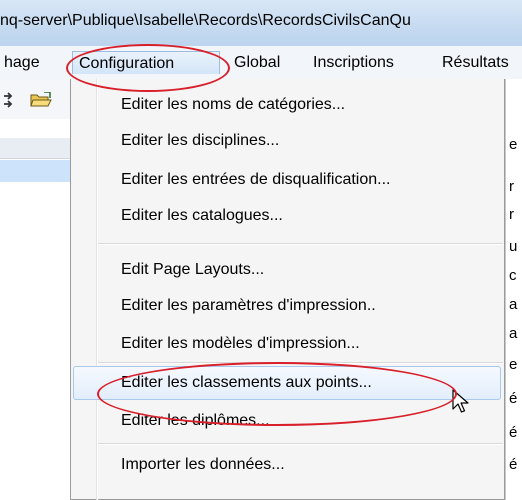 This screenshot has height=500, width=522. What do you see at coordinates (23, 62) in the screenshot?
I see `menu-affichage: hage` at bounding box center [23, 62].